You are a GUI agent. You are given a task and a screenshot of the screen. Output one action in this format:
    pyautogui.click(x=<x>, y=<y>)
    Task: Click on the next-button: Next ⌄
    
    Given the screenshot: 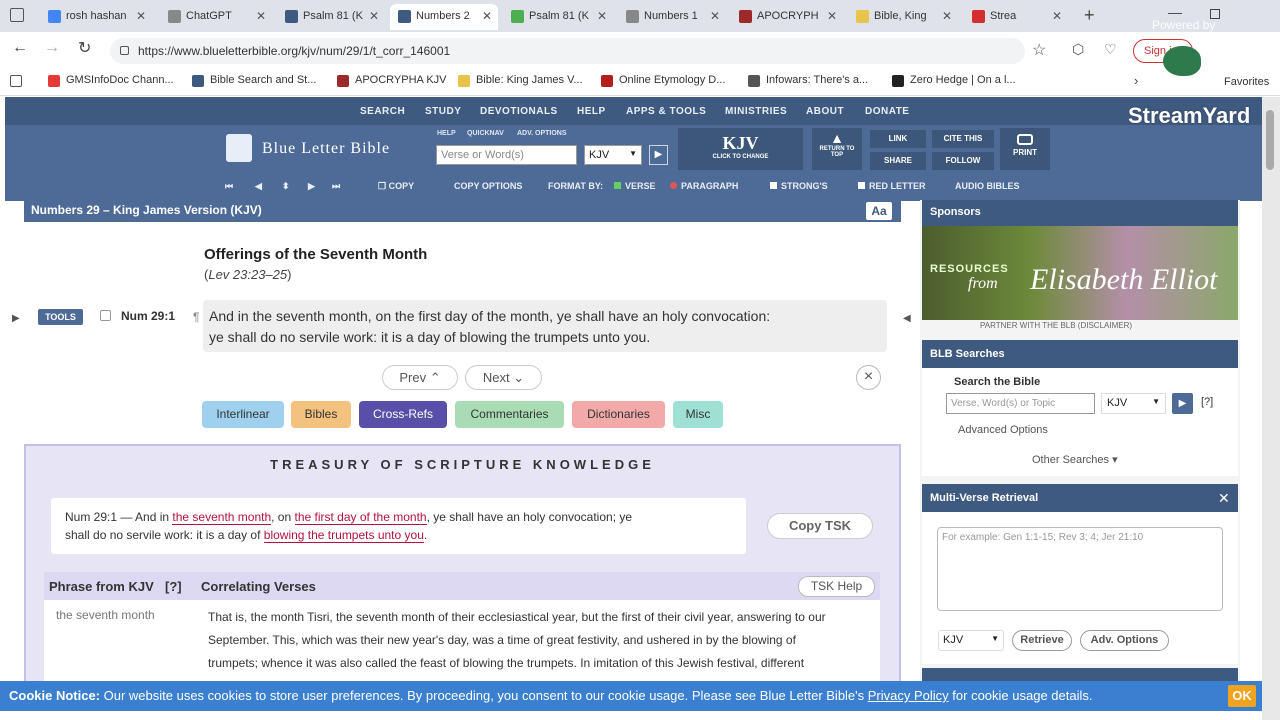 What is the action you would take?
    pyautogui.click(x=503, y=377)
    